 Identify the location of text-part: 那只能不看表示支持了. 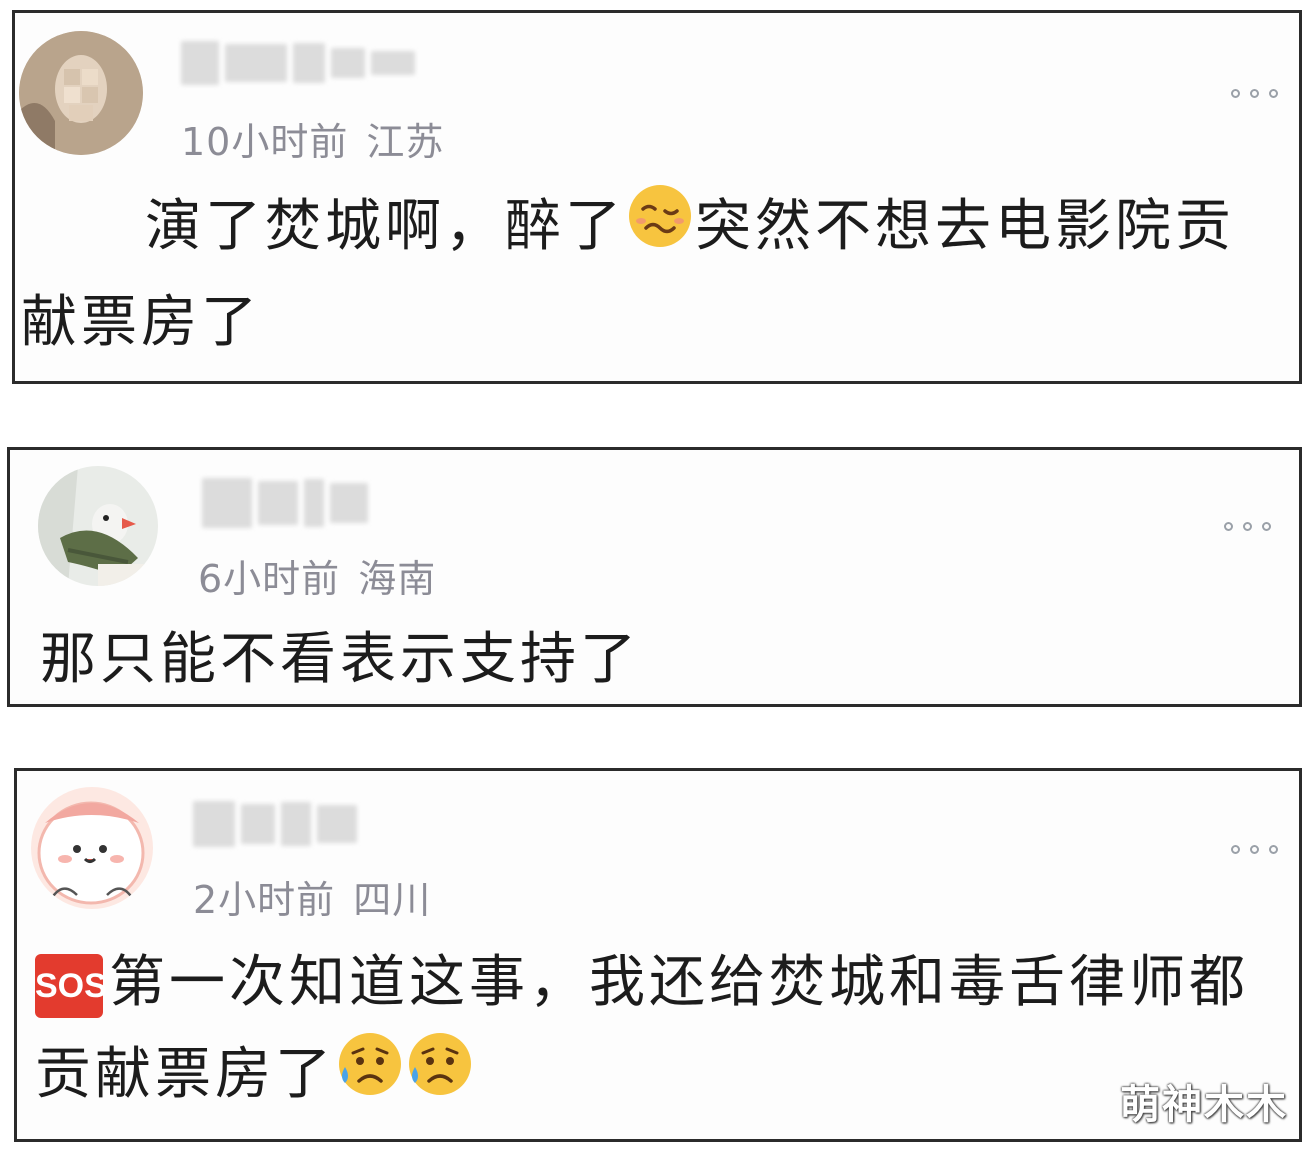
(340, 659).